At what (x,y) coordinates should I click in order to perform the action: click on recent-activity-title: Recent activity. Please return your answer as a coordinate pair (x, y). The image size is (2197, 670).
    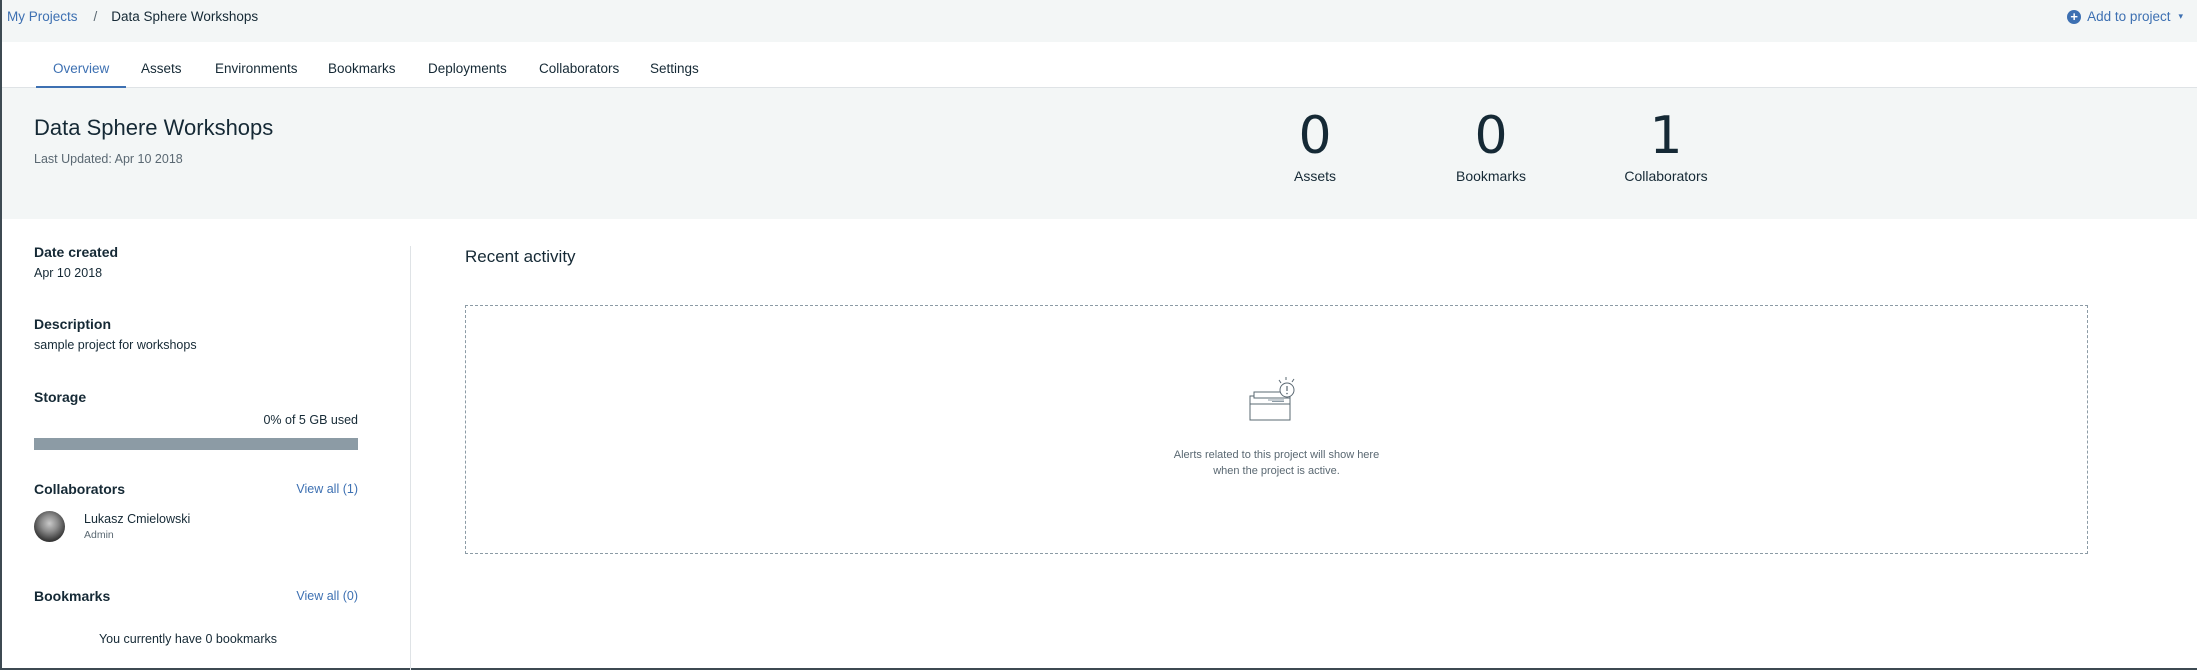
    Looking at the image, I should click on (520, 256).